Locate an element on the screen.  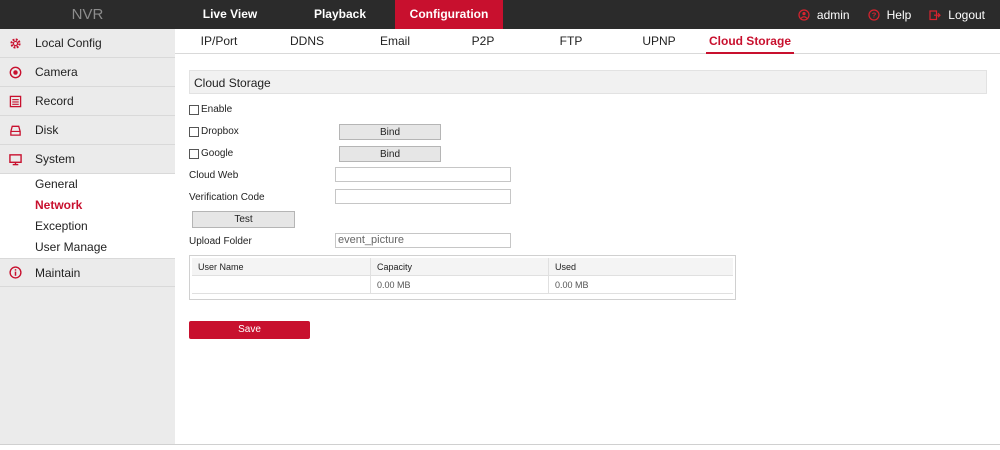
dropbox-bind-button: Bind is located at coordinates (390, 132).